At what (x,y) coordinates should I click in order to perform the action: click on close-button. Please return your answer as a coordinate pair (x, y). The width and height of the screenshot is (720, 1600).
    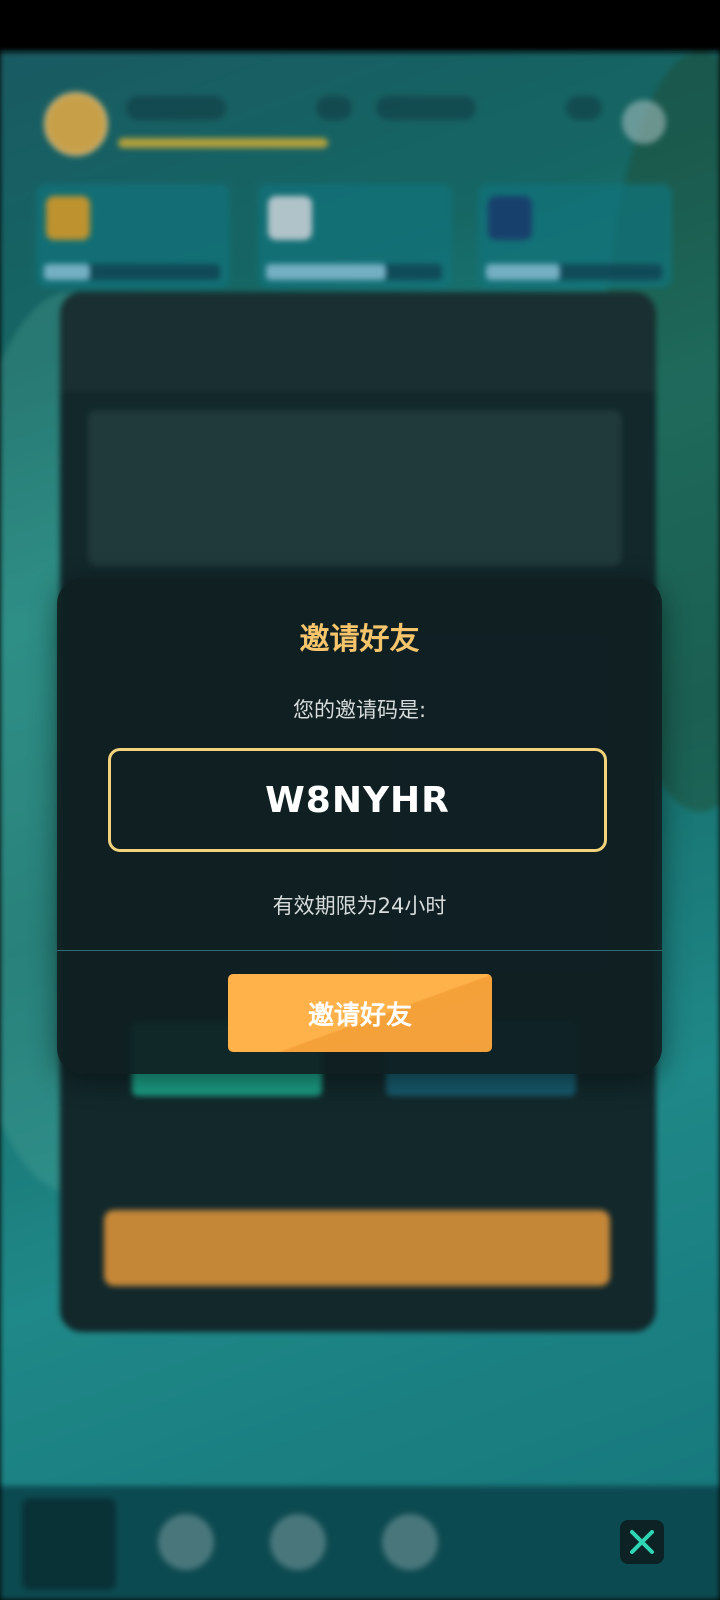
    Looking at the image, I should click on (642, 1542).